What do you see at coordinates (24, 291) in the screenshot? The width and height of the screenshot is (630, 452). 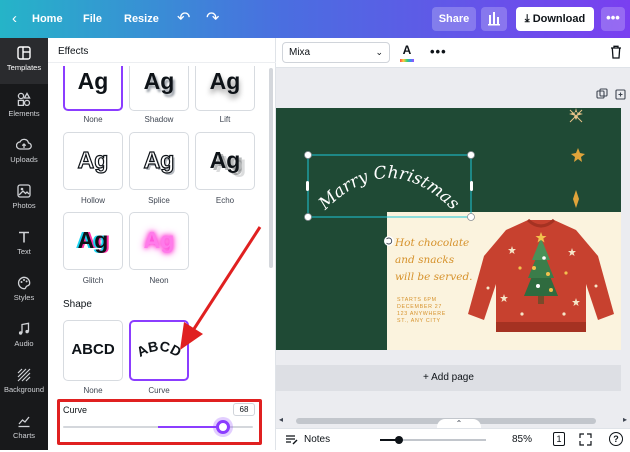 I see `sidebar-item-styles: Styles` at bounding box center [24, 291].